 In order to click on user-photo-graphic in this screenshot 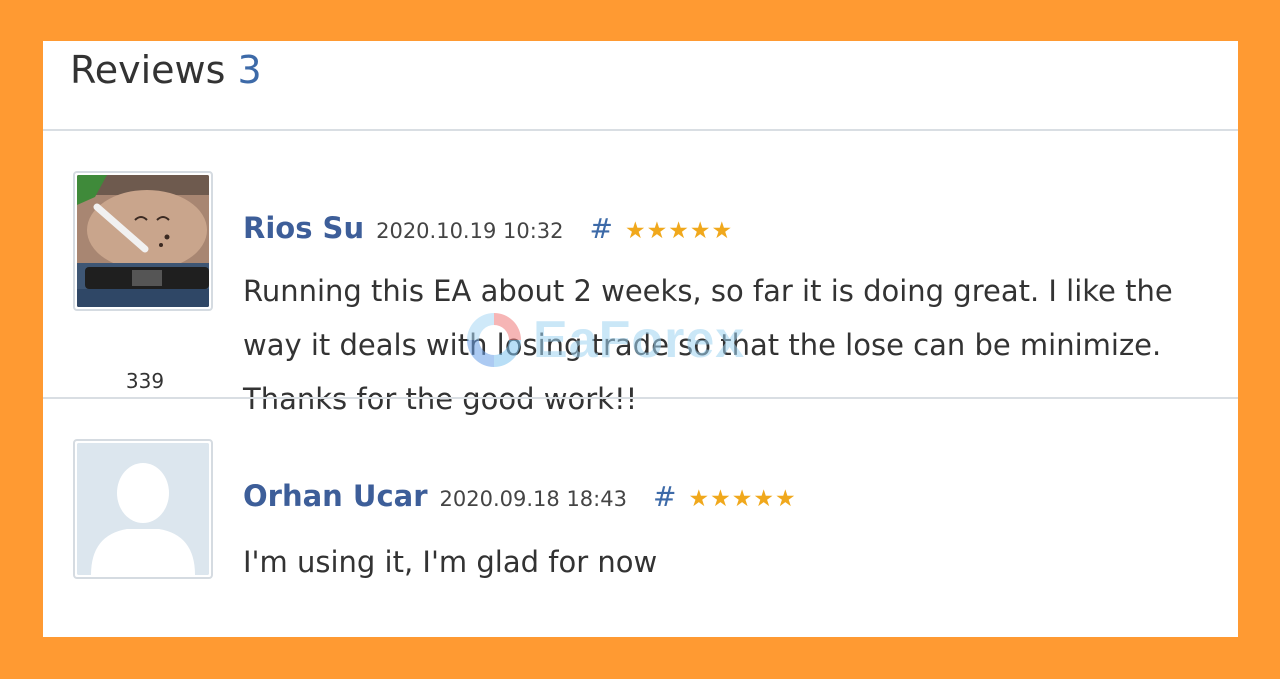, I will do `click(143, 241)`.